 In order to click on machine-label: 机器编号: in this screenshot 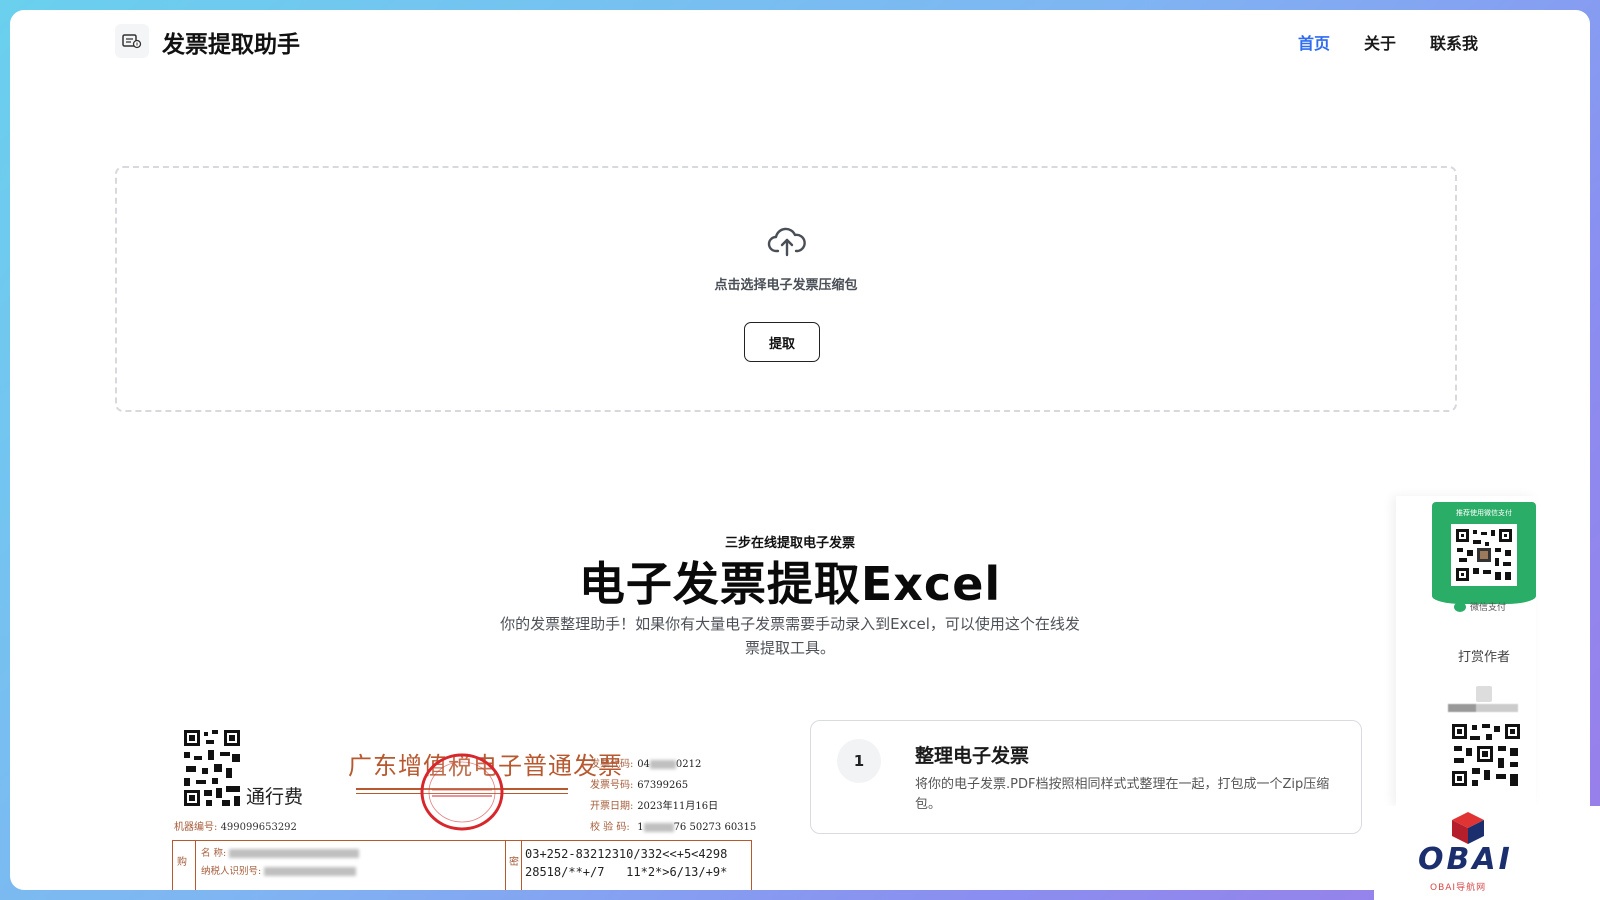, I will do `click(196, 827)`.